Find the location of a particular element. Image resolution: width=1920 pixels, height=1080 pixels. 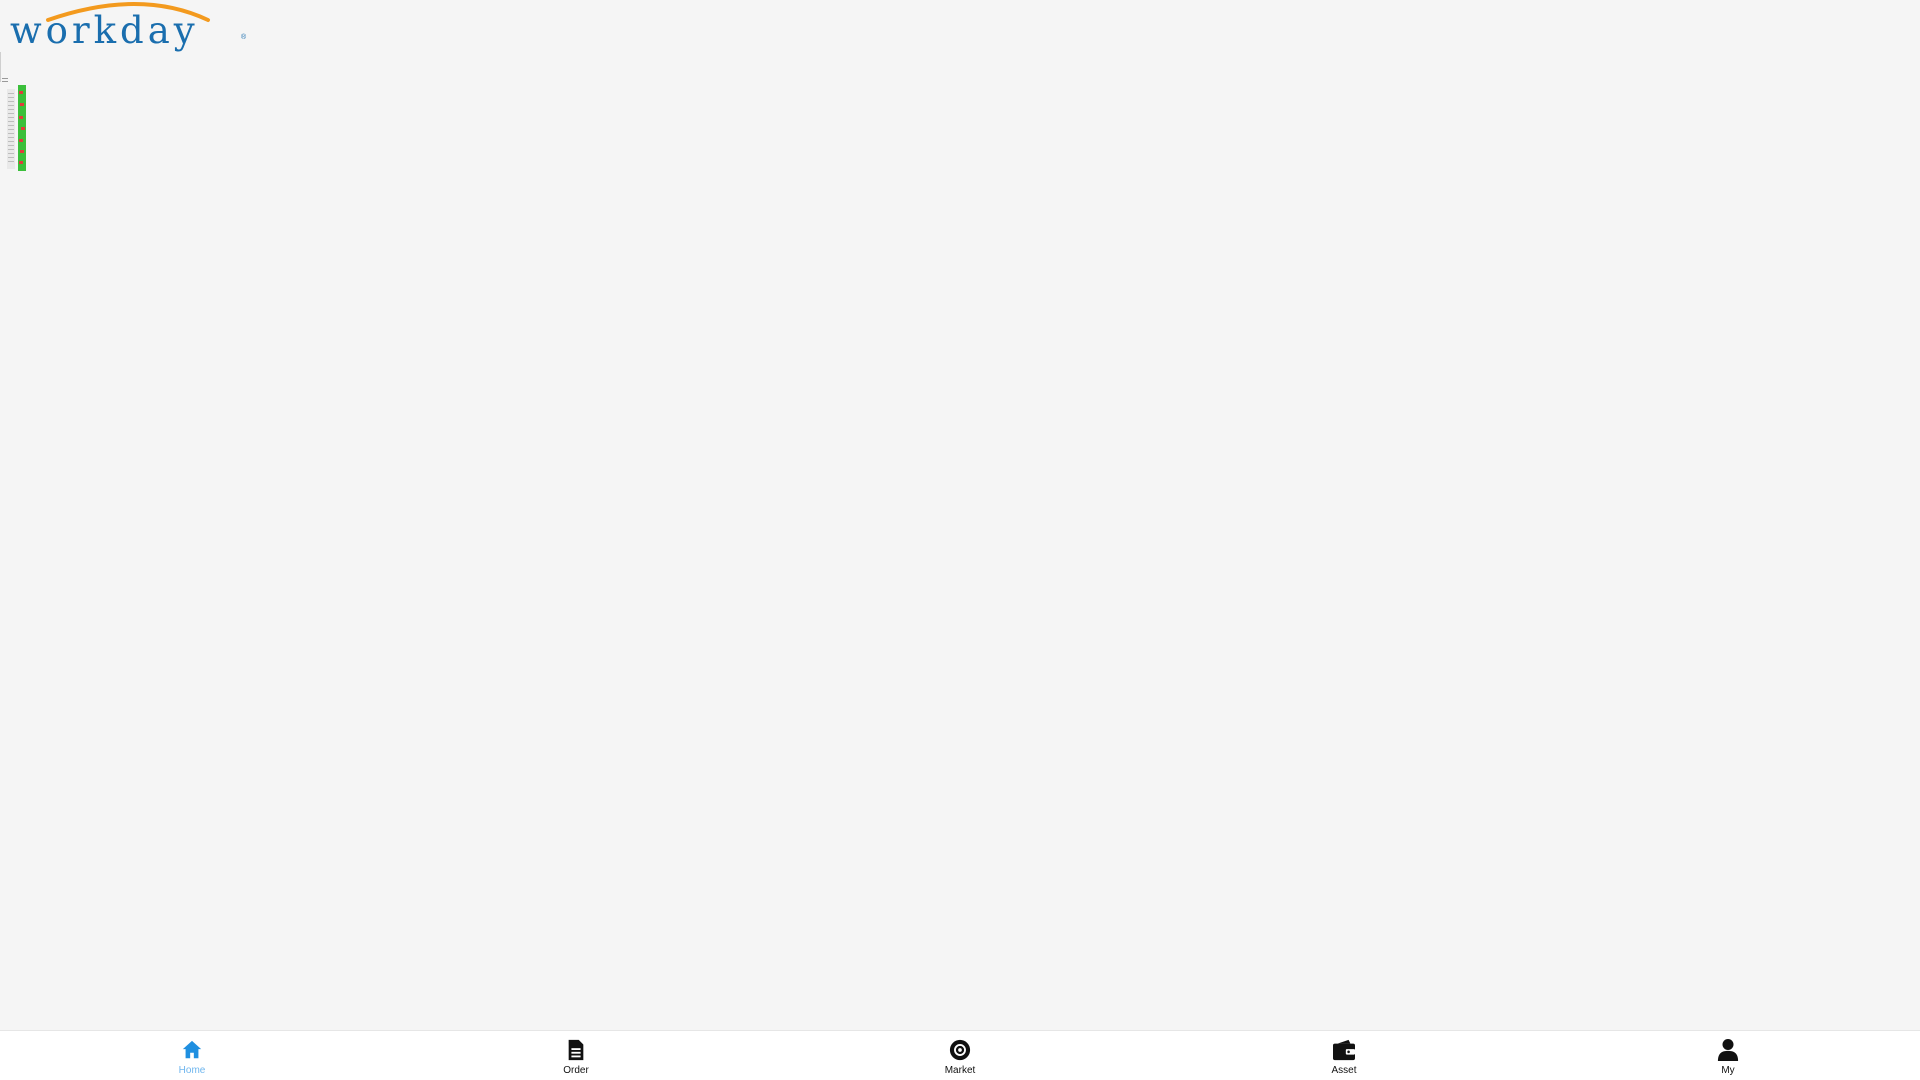

mini-chart-widget is located at coordinates (16, 128).